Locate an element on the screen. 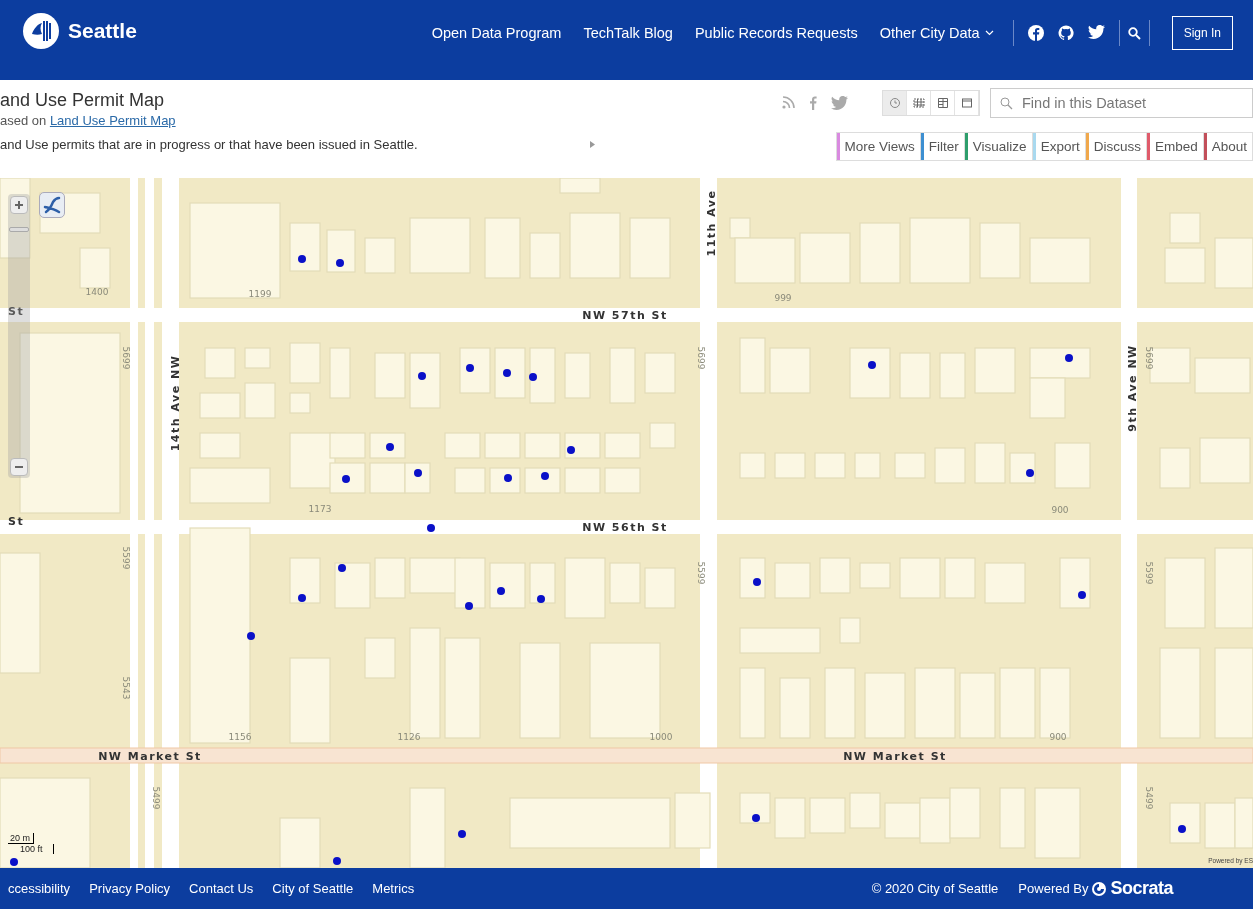 This screenshot has height=909, width=1253. scale-bar: 20 m is located at coordinates (21, 838).